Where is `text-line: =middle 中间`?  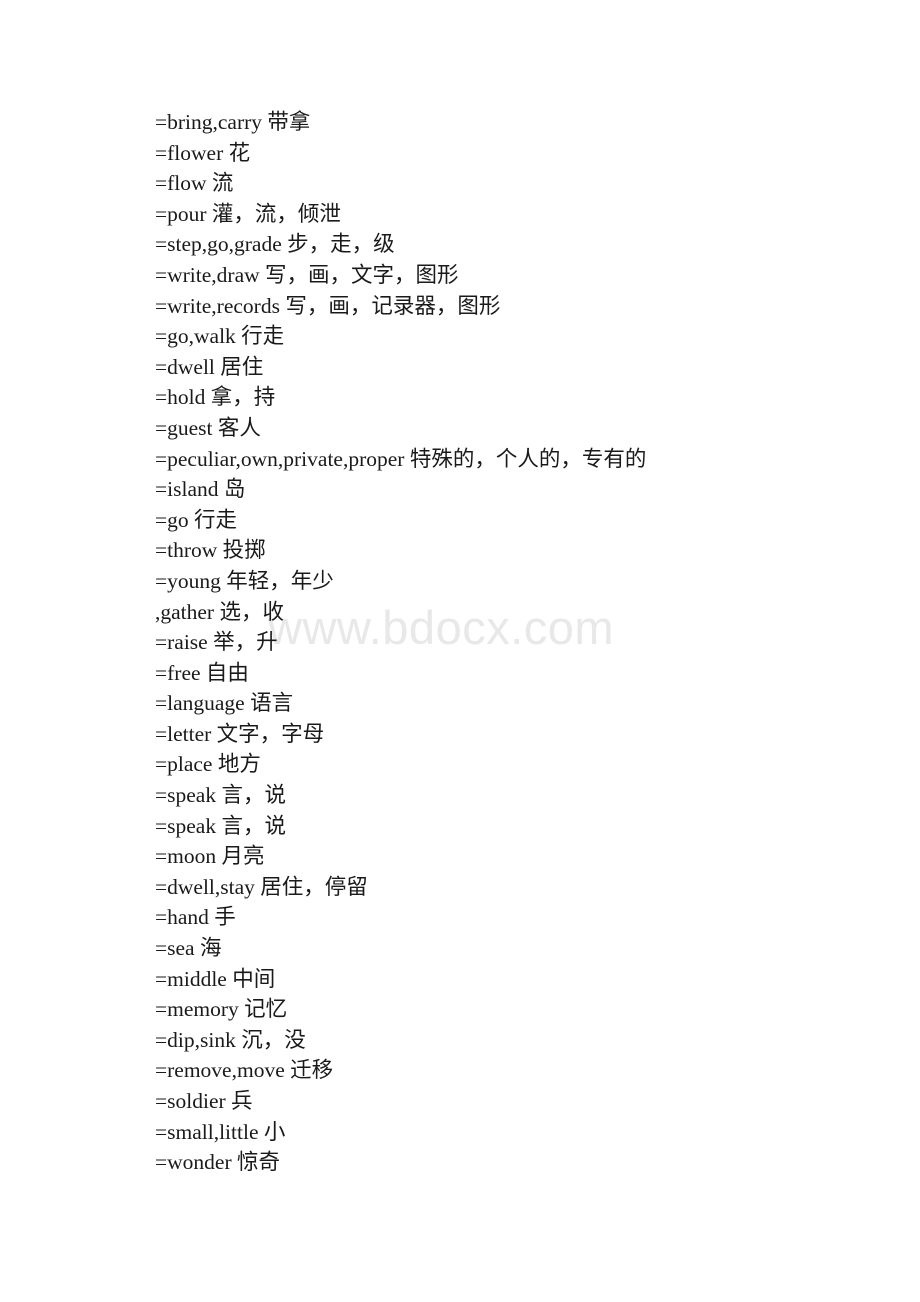
text-line: =middle 中间 is located at coordinates (215, 978).